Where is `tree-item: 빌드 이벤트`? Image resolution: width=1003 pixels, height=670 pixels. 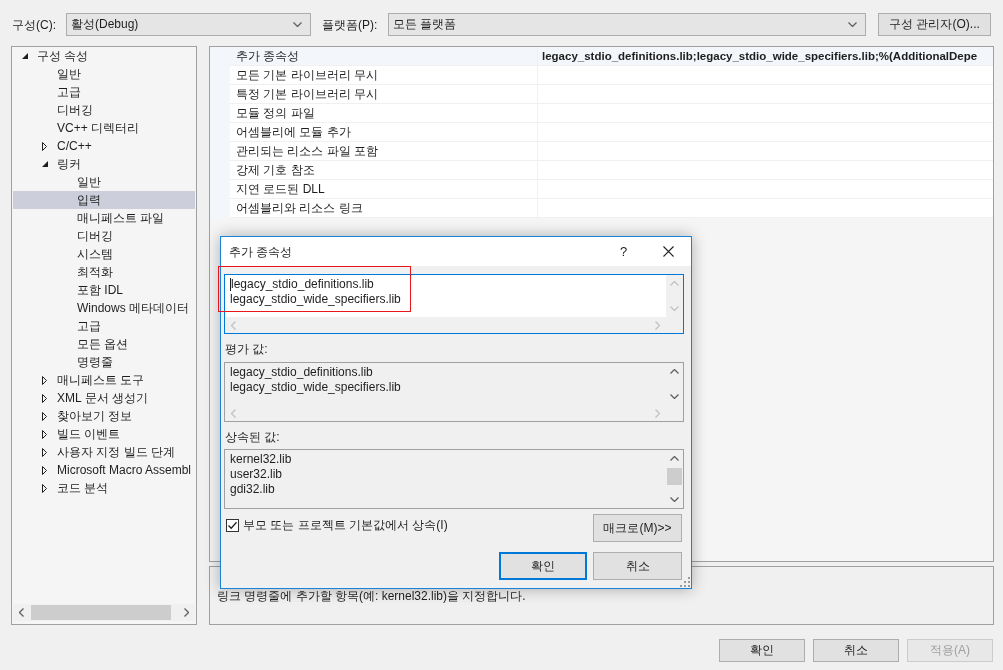
tree-item: 빌드 이벤트 is located at coordinates (104, 434).